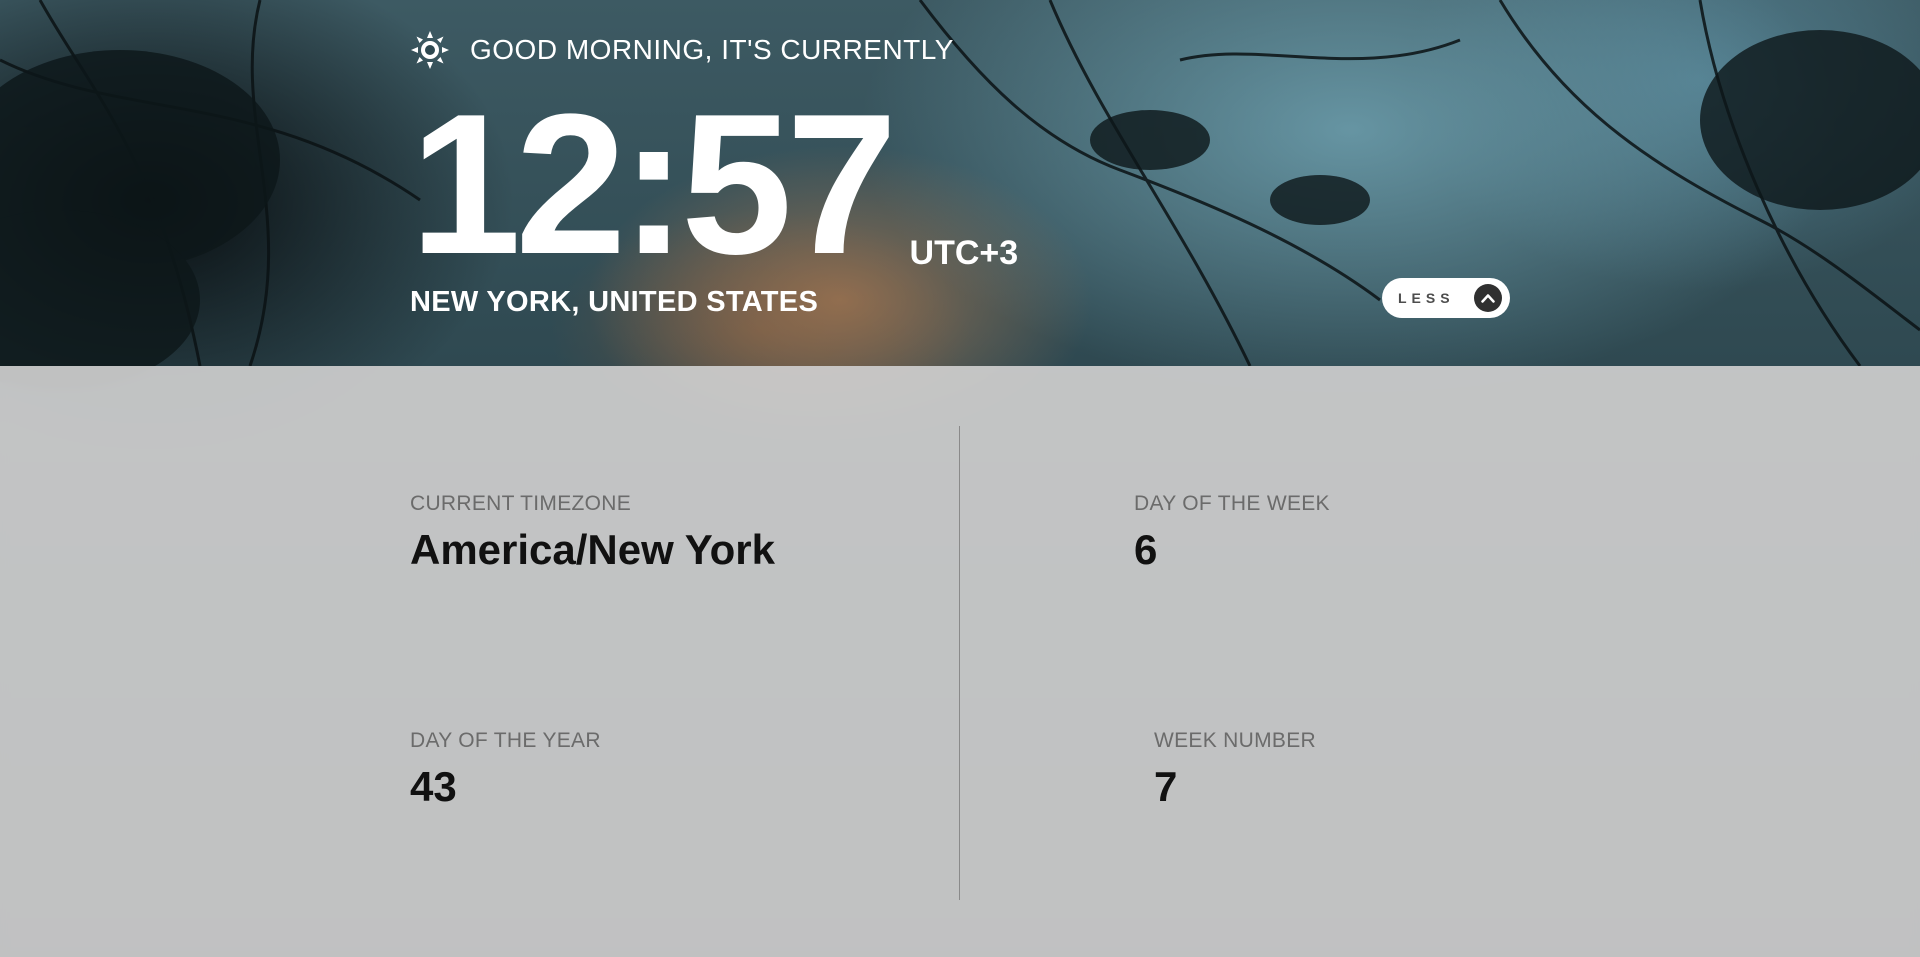 The image size is (1920, 957). Describe the element at coordinates (1232, 503) in the screenshot. I see `stat-label: DAY OF THE WEEK` at that location.